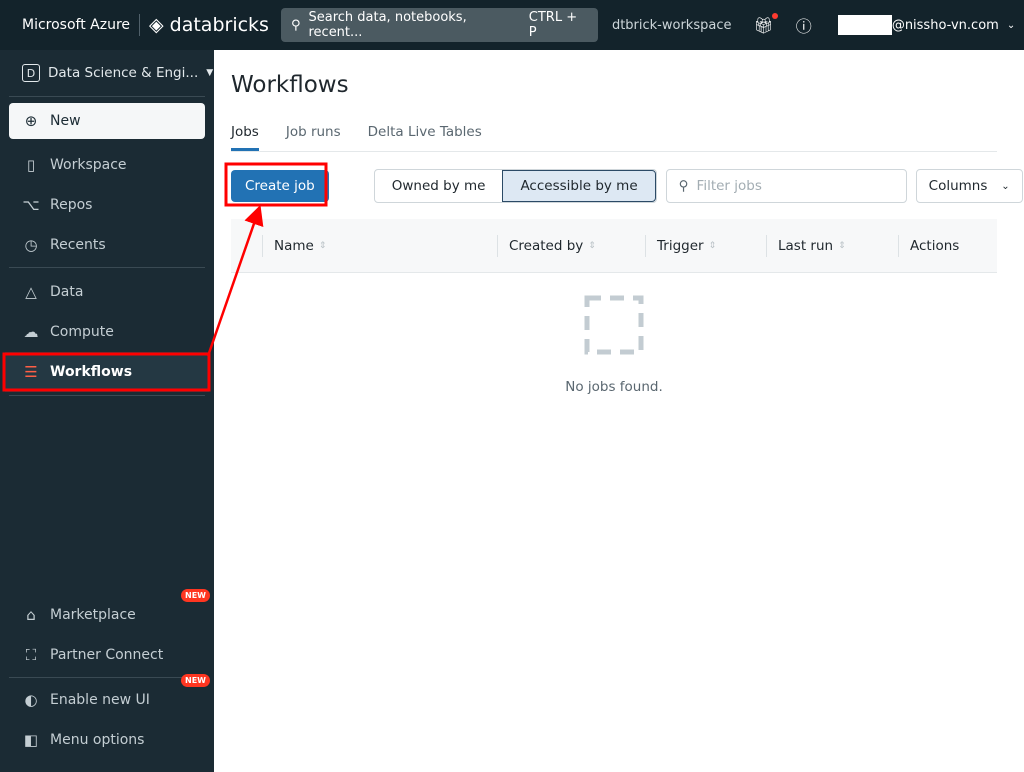  I want to click on sidebar-item-workflows: ☰ Workflows, so click(107, 372).